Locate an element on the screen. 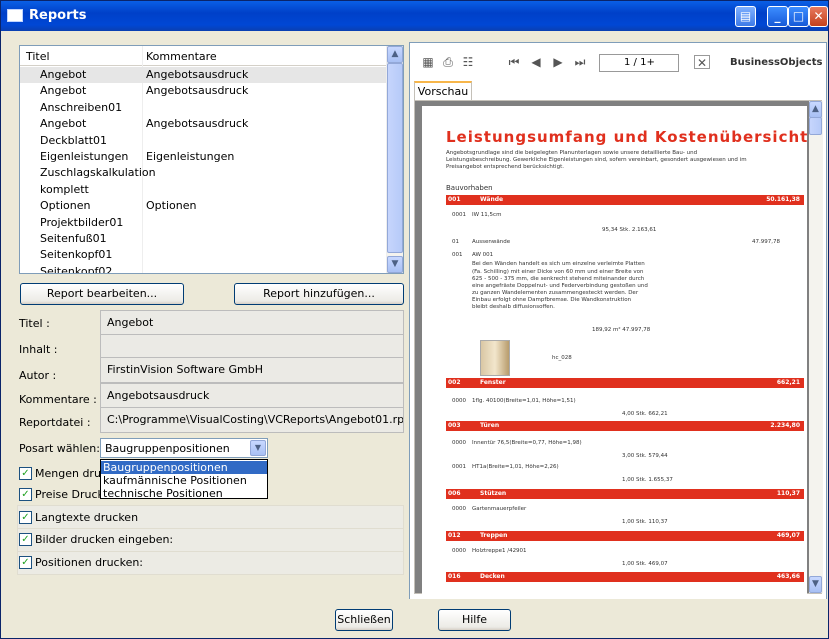 The width and height of the screenshot is (829, 639). posart-option-baugruppen: Baugruppenpositionen is located at coordinates (184, 467).